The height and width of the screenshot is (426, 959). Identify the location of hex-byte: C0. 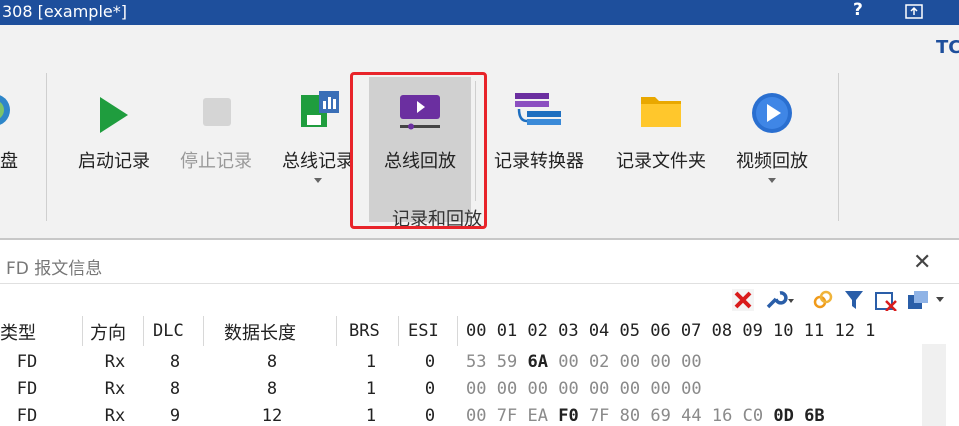
(753, 416).